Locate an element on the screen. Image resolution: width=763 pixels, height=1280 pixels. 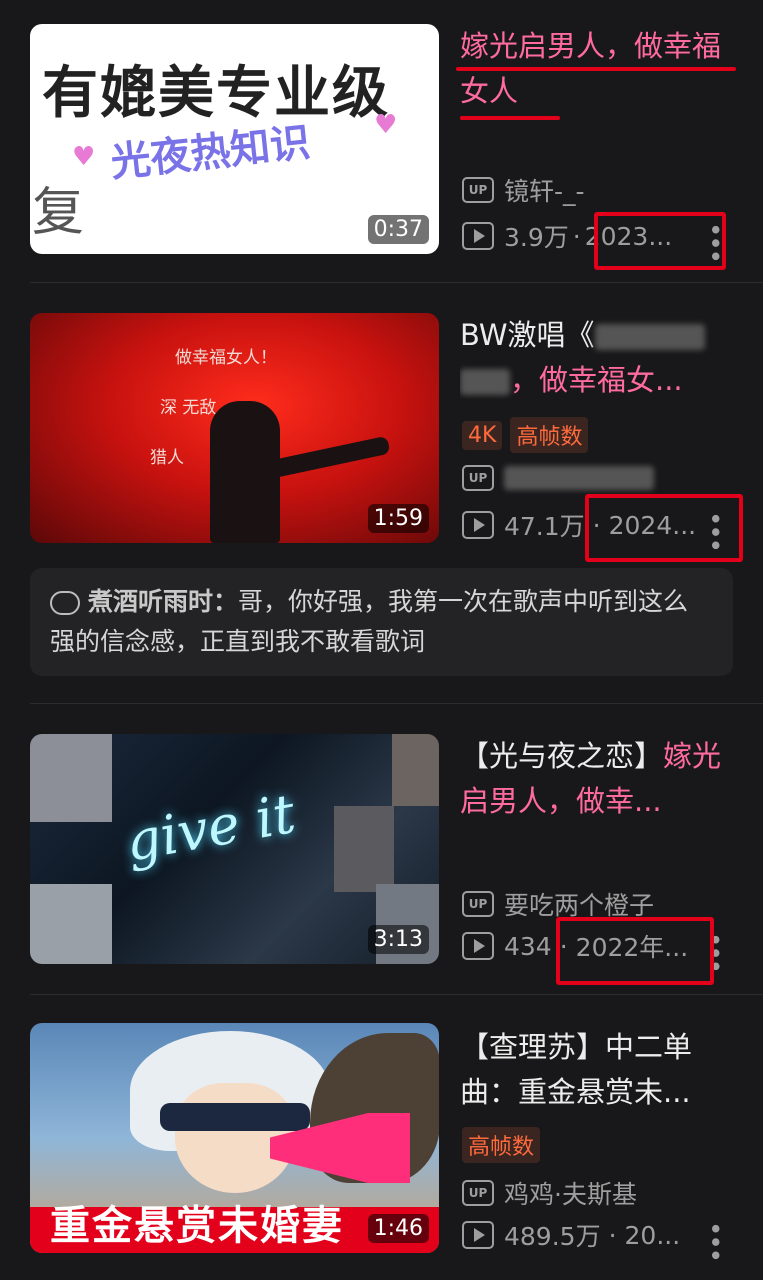
uploader-name: 镜轩-_- is located at coordinates (544, 191).